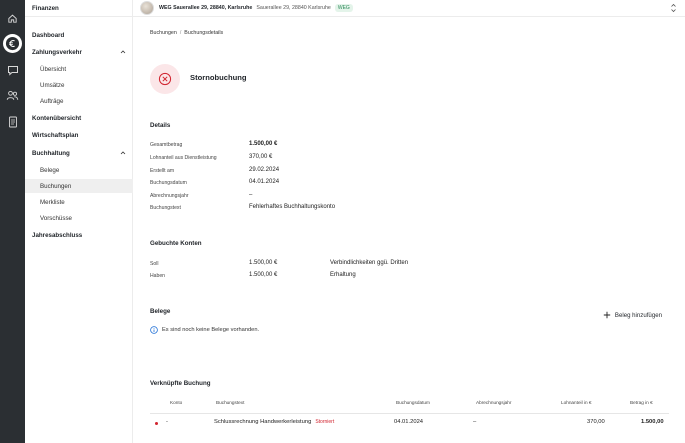 This screenshot has width=685, height=443. Describe the element at coordinates (607, 315) in the screenshot. I see `plus-icon` at that location.